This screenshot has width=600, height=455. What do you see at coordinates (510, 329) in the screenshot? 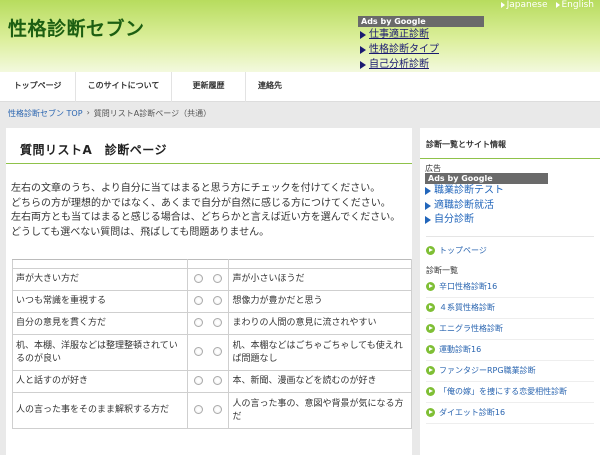
I see `sidebar-item-diagnosis: エニグラ性格診断` at bounding box center [510, 329].